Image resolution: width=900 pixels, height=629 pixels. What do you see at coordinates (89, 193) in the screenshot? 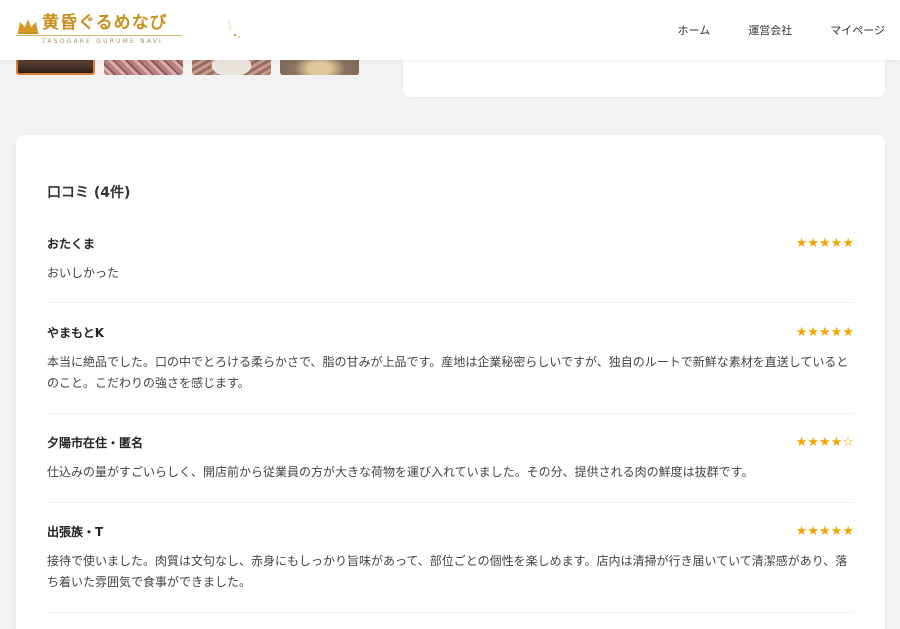
I see `reviews-title: 口コミ (4件)` at bounding box center [89, 193].